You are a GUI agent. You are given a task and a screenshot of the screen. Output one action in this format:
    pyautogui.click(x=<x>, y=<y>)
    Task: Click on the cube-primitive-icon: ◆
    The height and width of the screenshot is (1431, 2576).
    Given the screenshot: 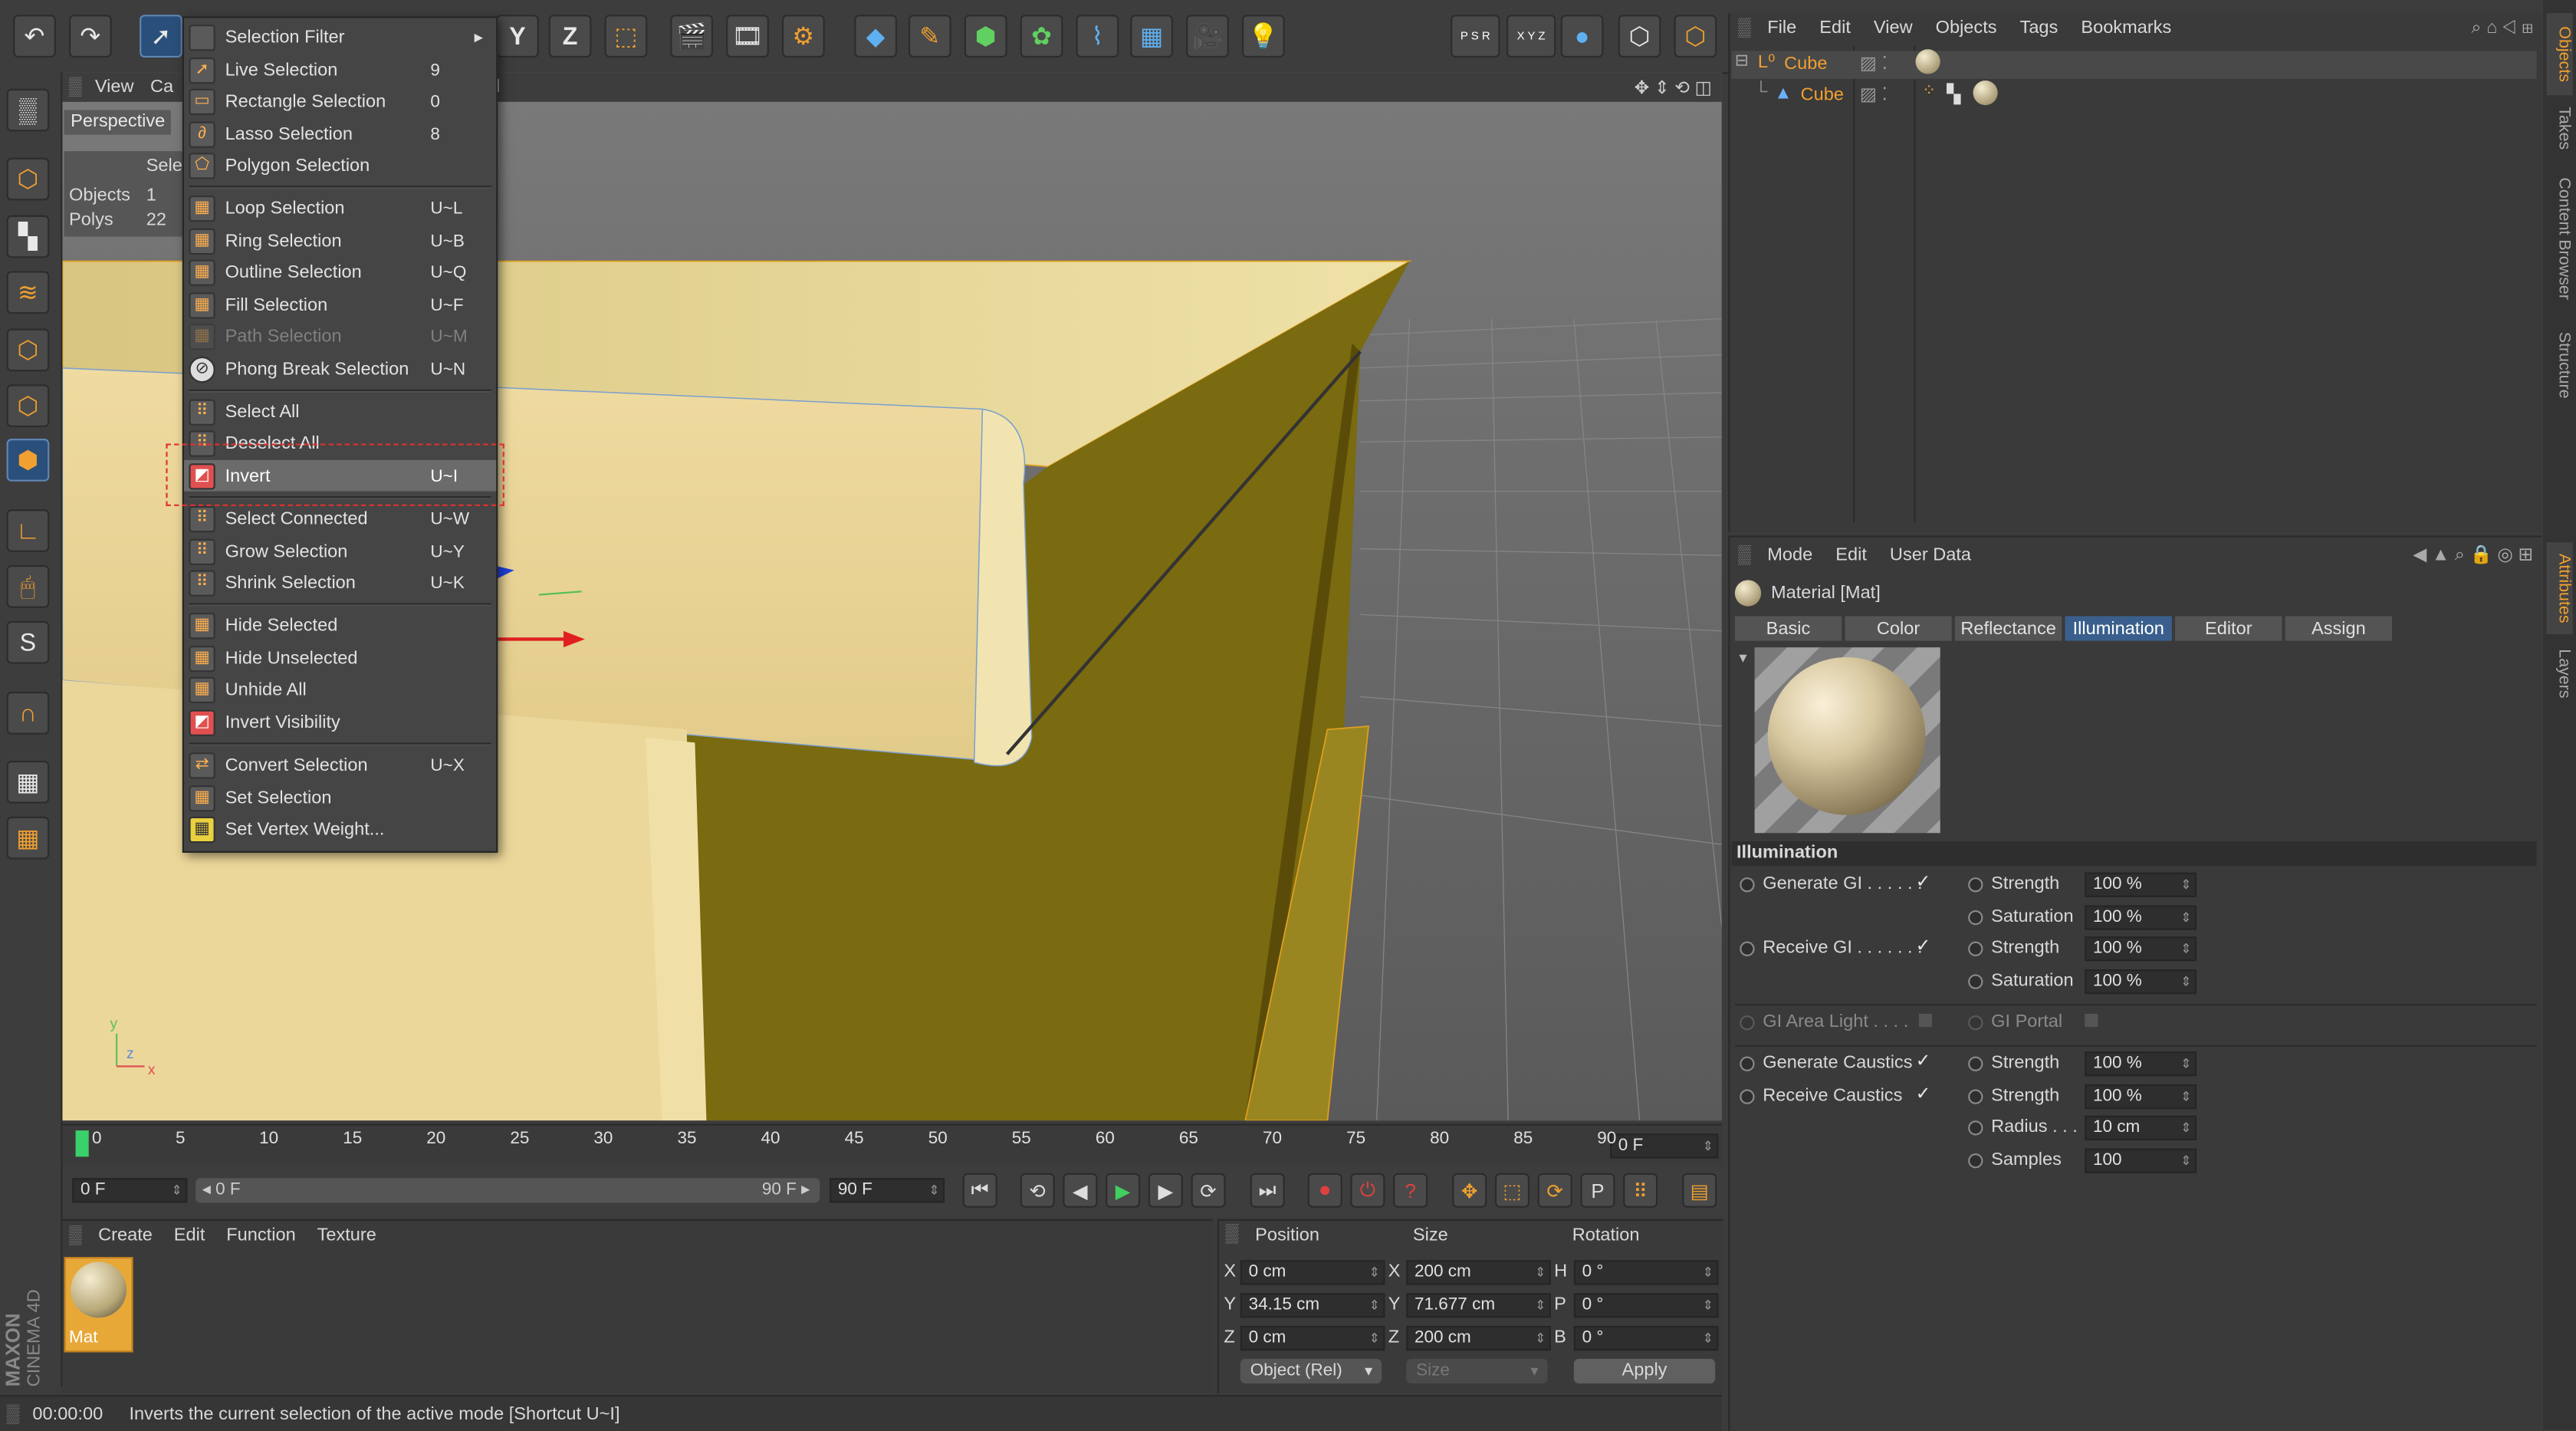 What is the action you would take?
    pyautogui.click(x=876, y=36)
    